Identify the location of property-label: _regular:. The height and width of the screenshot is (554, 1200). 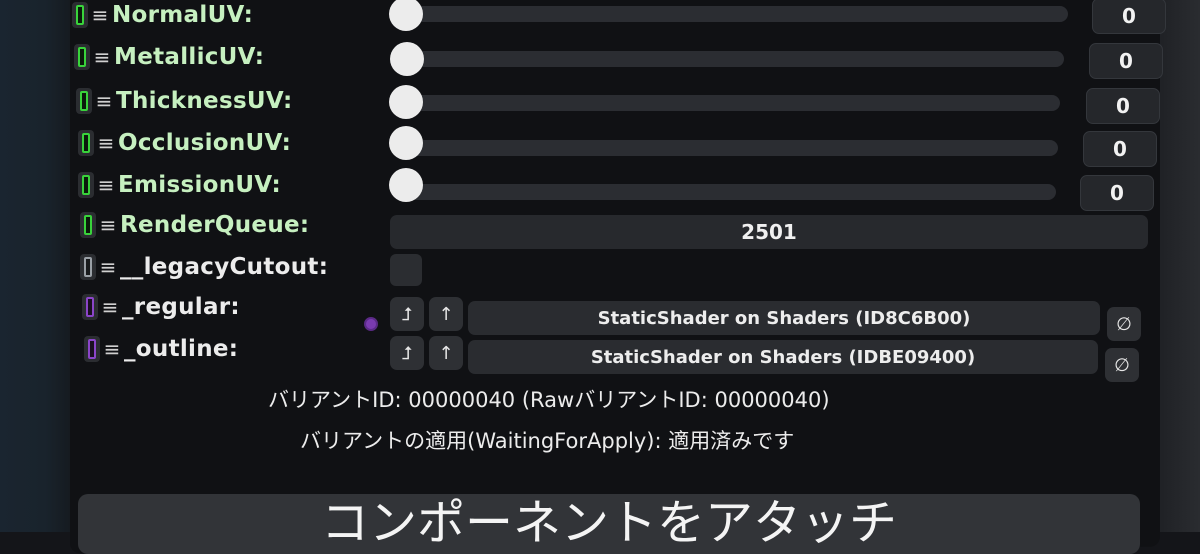
(181, 307).